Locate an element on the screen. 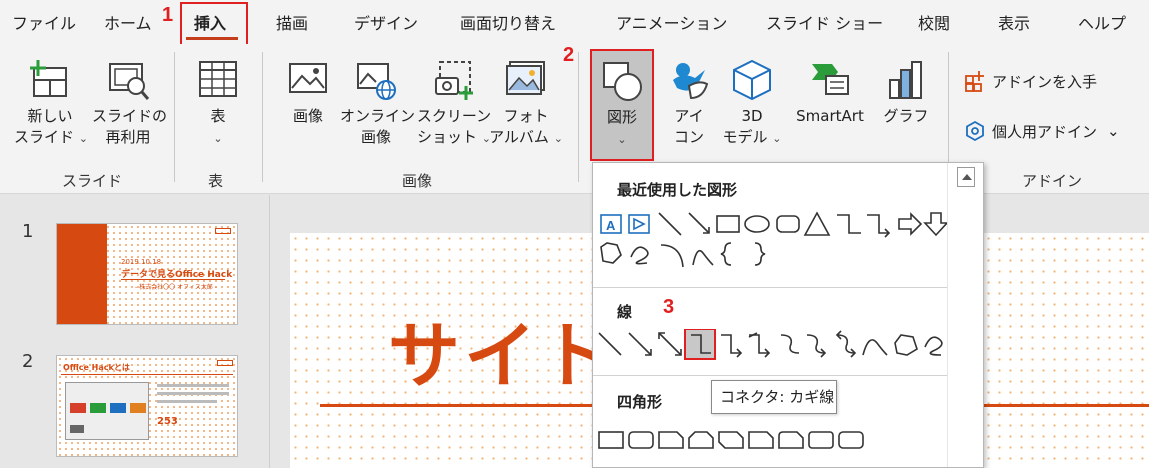 Image resolution: width=1149 pixels, height=468 pixels. scroll-up-arrow-icon is located at coordinates (966, 177).